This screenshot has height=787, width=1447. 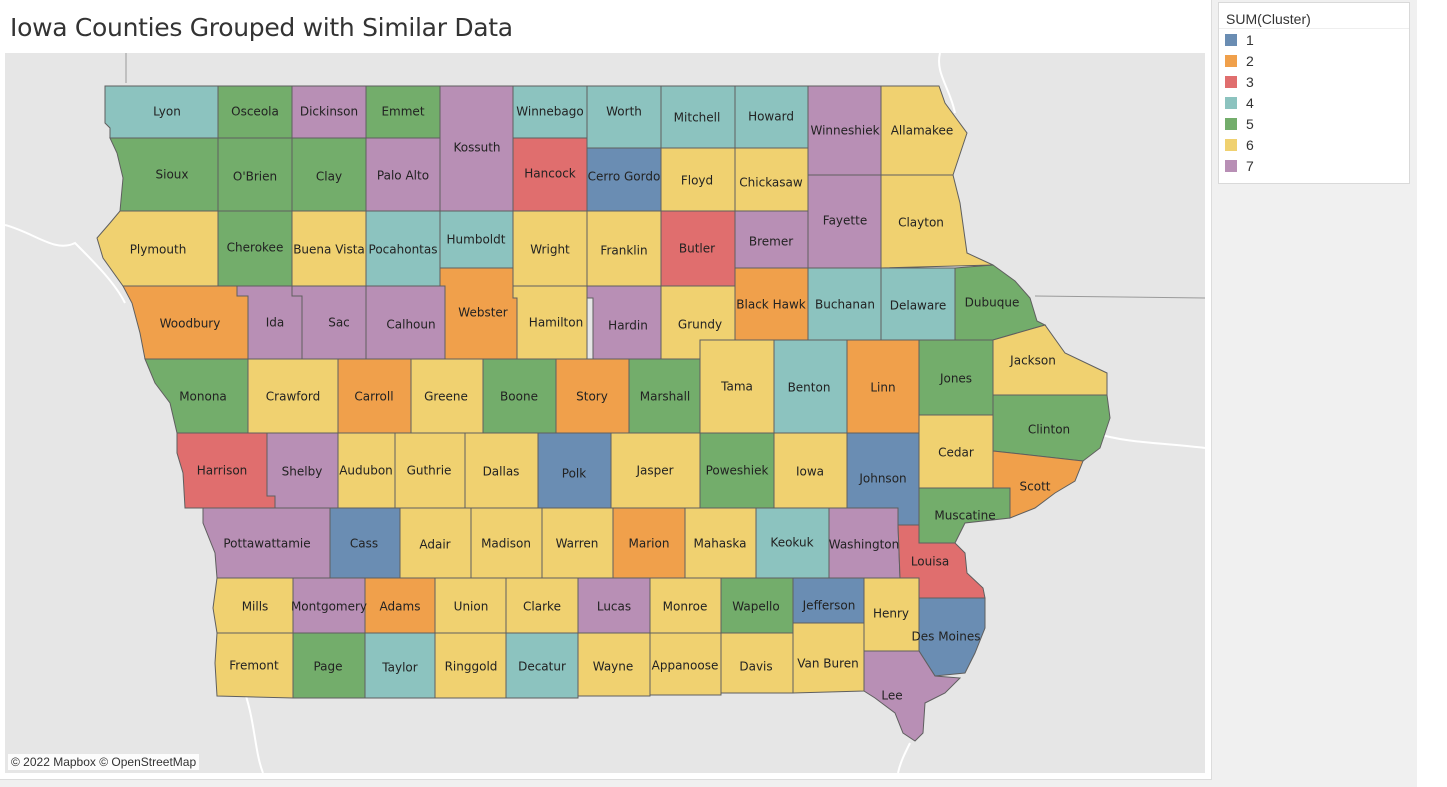 What do you see at coordinates (613, 667) in the screenshot?
I see `county-label: Wayne` at bounding box center [613, 667].